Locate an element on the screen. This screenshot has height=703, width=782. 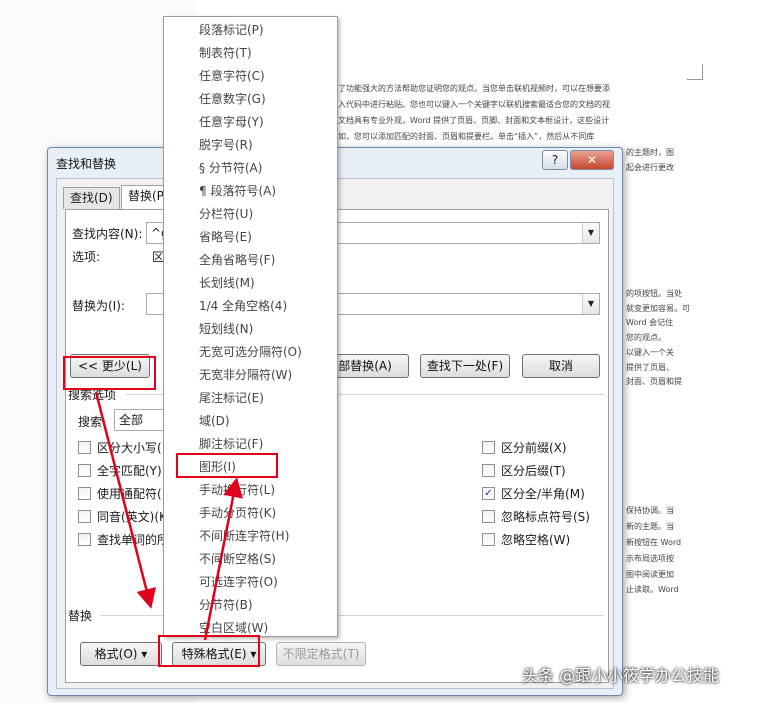
watermark: 头条 @跟小小筱学办公技能 is located at coordinates (621, 675).